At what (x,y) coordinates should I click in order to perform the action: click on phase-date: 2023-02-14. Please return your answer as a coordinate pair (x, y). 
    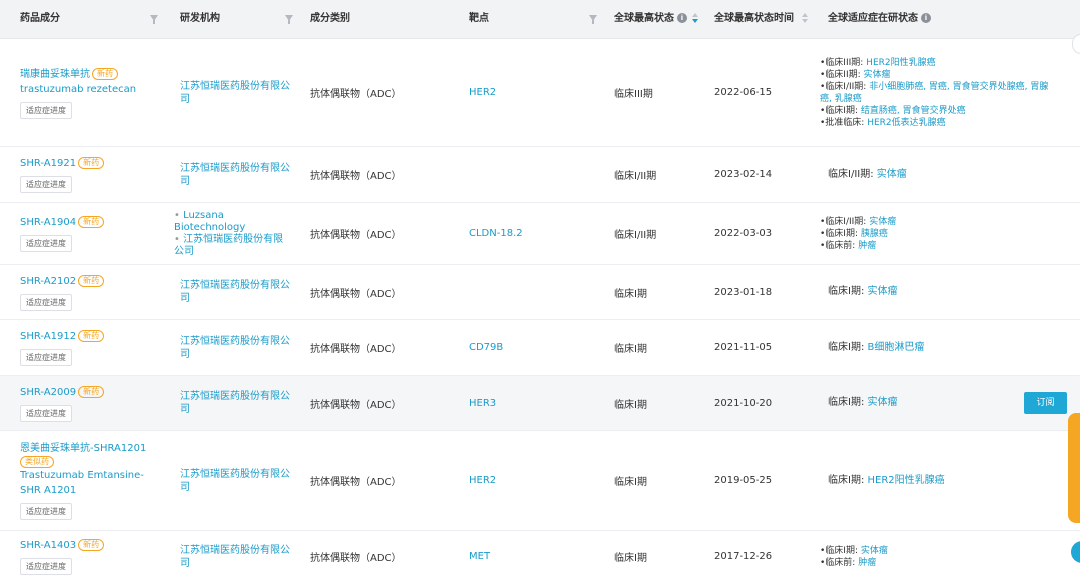
    Looking at the image, I should click on (743, 174).